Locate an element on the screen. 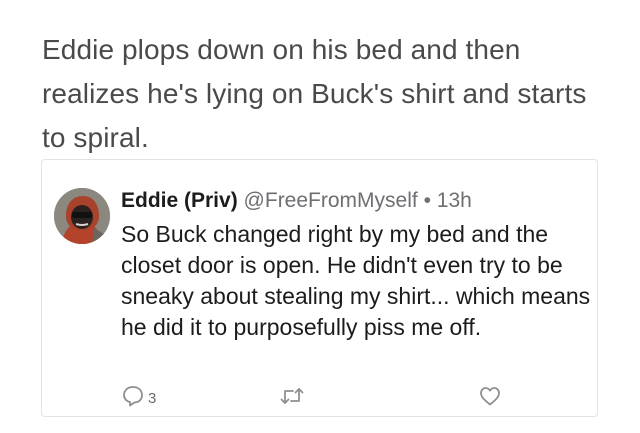 Image resolution: width=640 pixels, height=433 pixels. like-button is located at coordinates (490, 398).